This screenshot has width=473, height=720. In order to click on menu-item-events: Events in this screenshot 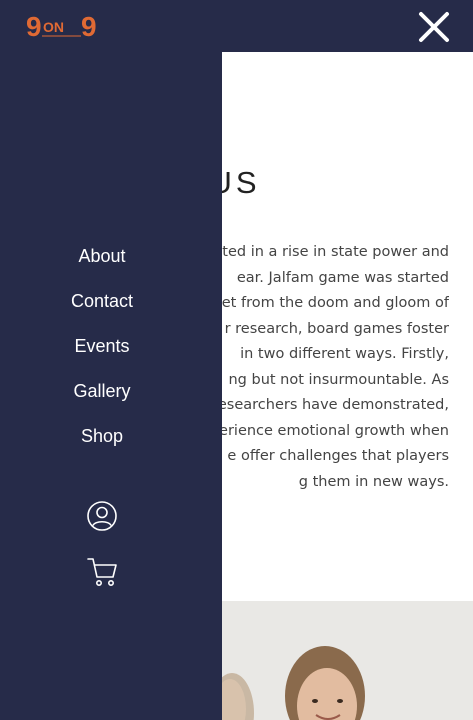, I will do `click(102, 346)`.